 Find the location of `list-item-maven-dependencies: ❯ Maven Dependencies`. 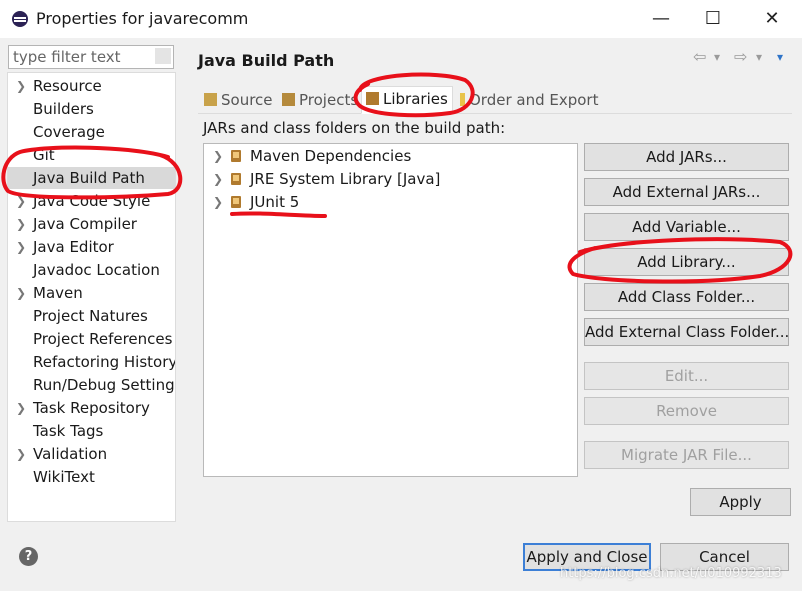

list-item-maven-dependencies: ❯ Maven Dependencies is located at coordinates (389, 156).